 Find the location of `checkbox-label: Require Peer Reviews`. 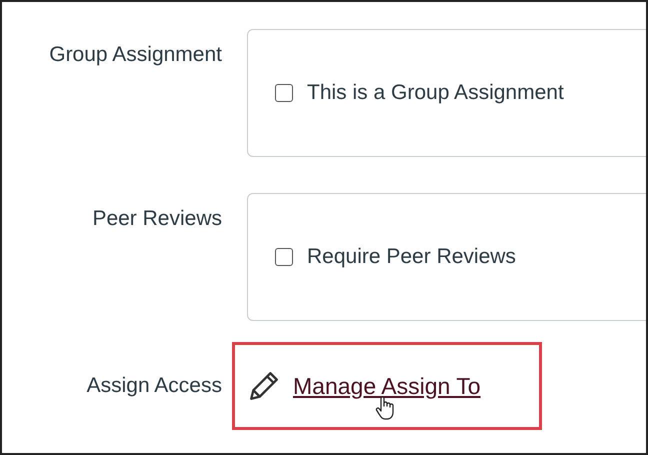

checkbox-label: Require Peer Reviews is located at coordinates (411, 257).